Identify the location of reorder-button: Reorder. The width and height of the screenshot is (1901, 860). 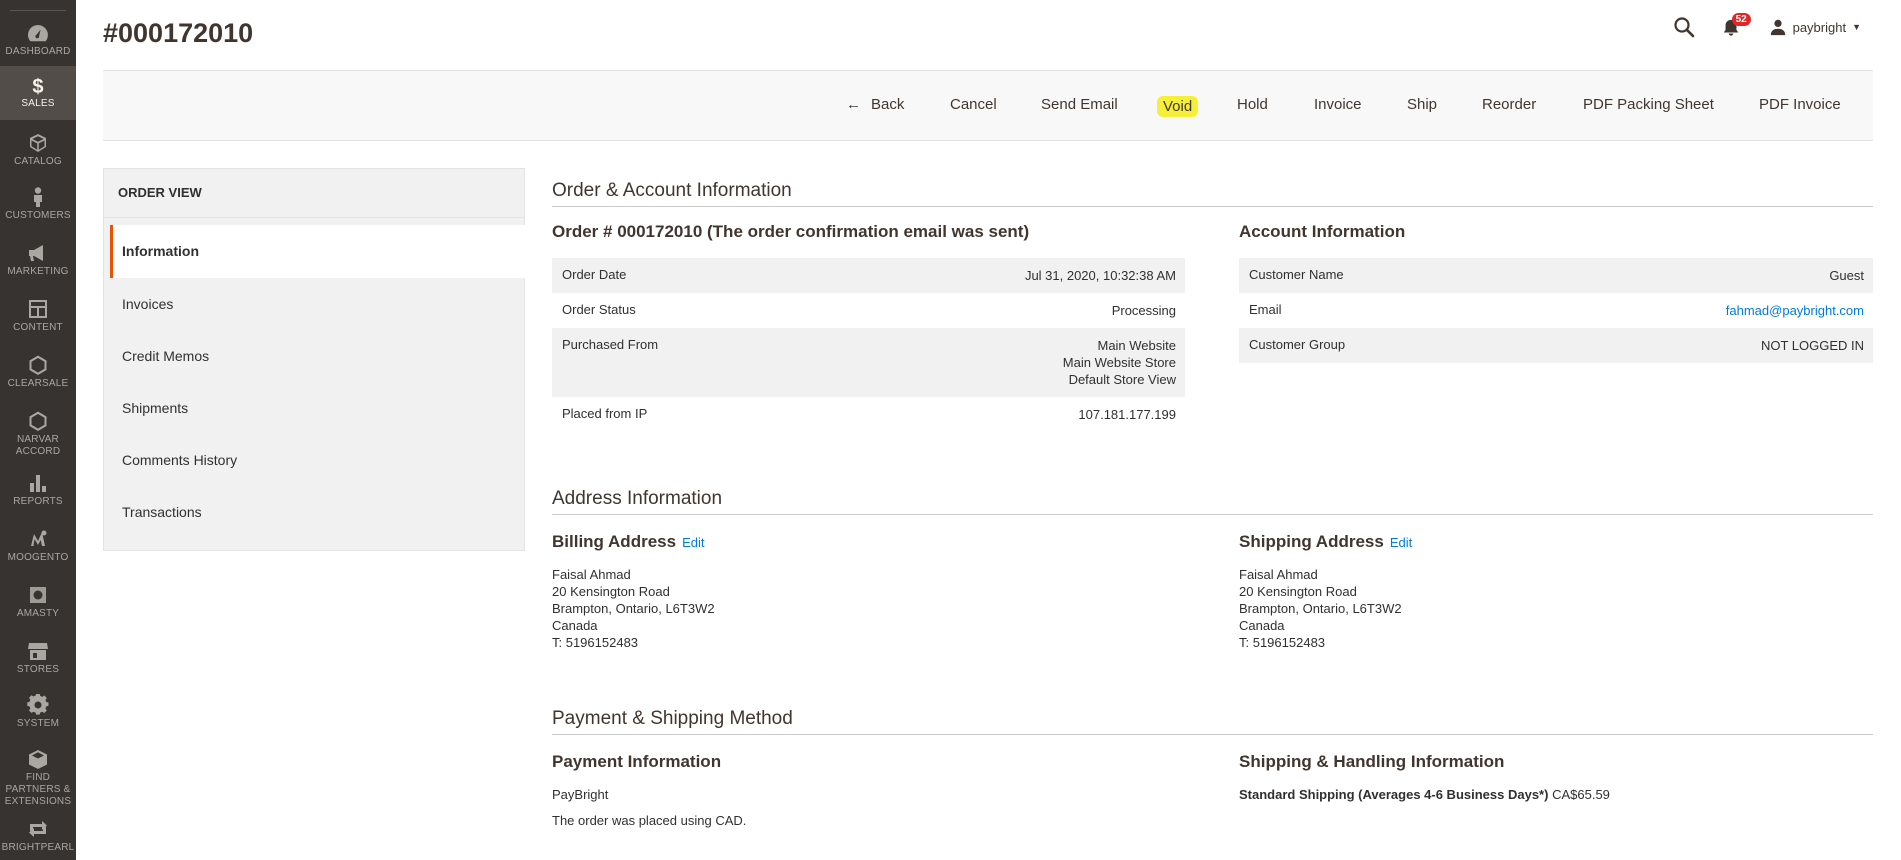
(1509, 104).